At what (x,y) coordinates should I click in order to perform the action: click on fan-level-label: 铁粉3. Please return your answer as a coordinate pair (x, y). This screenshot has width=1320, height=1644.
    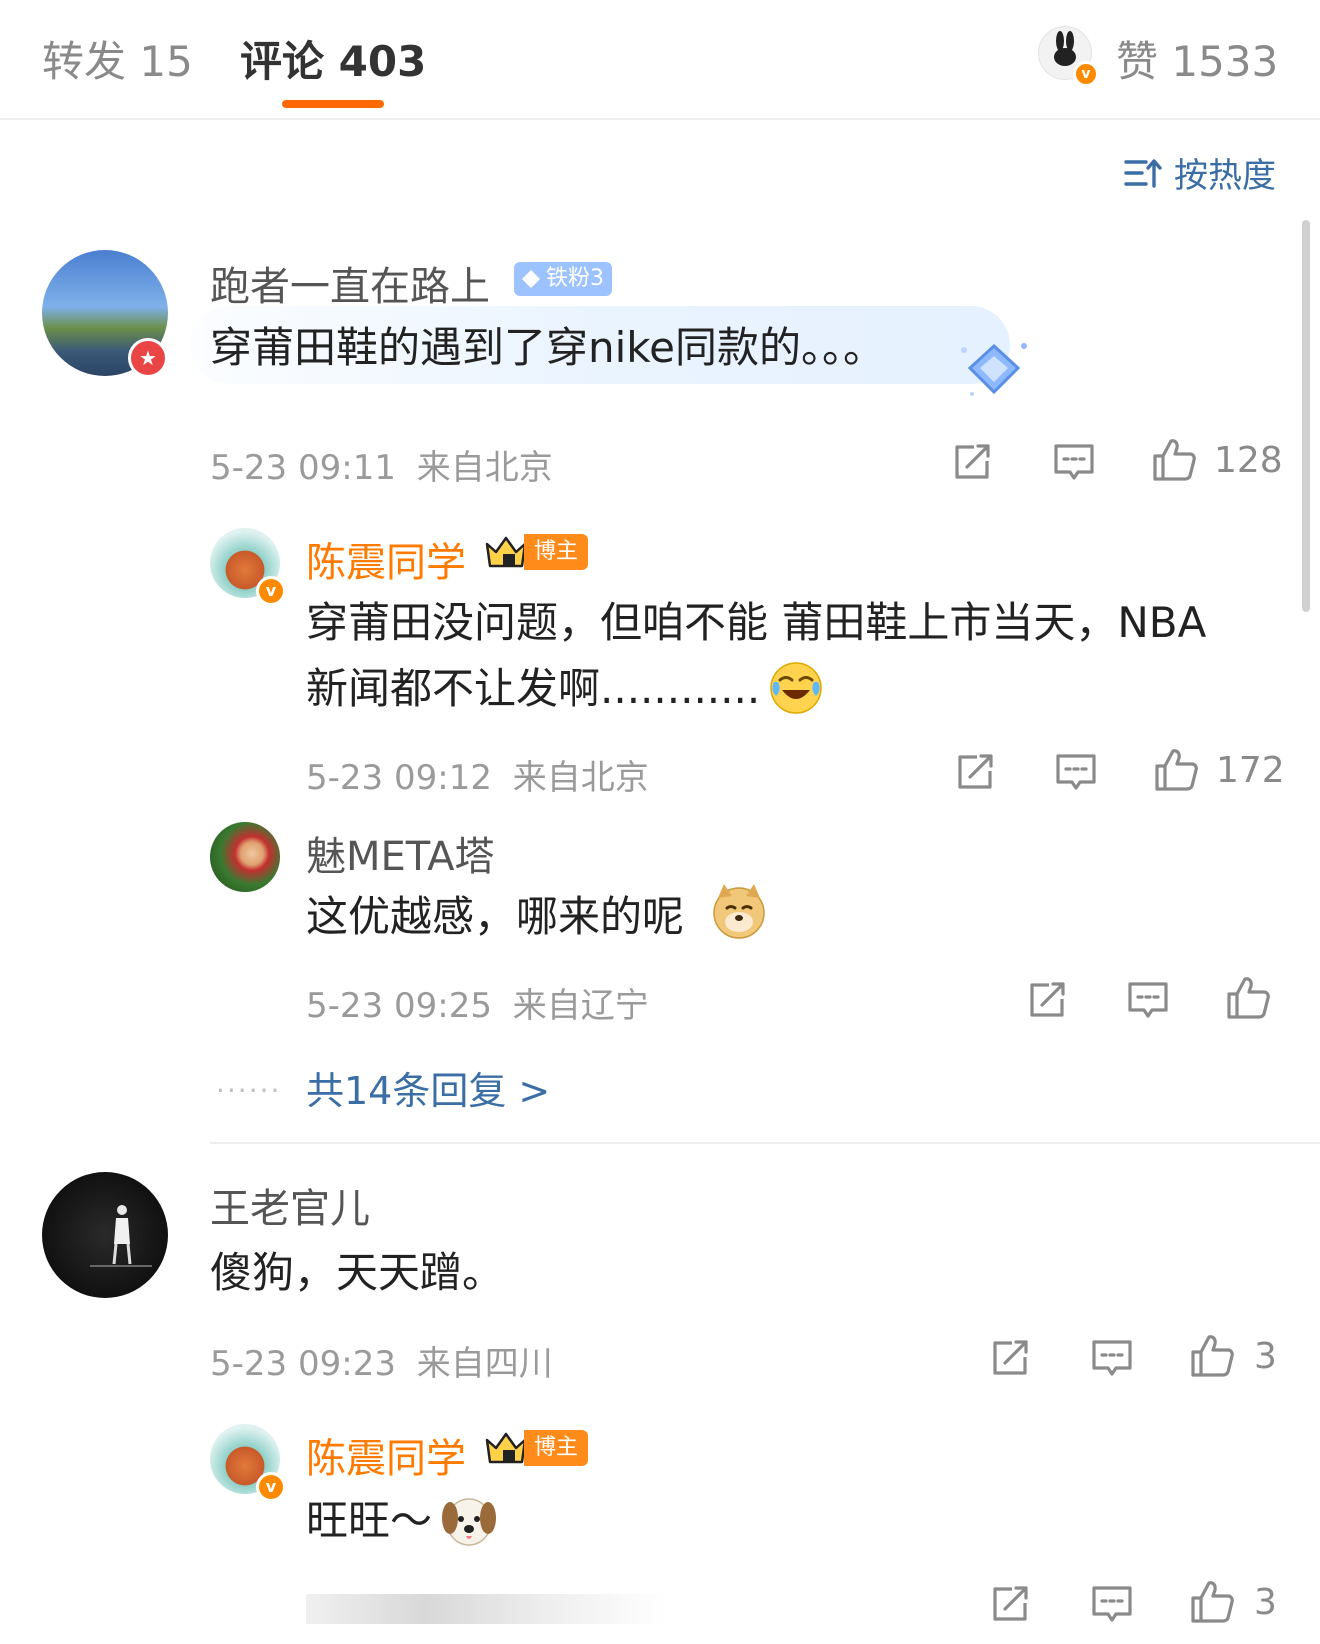
    Looking at the image, I should click on (575, 278).